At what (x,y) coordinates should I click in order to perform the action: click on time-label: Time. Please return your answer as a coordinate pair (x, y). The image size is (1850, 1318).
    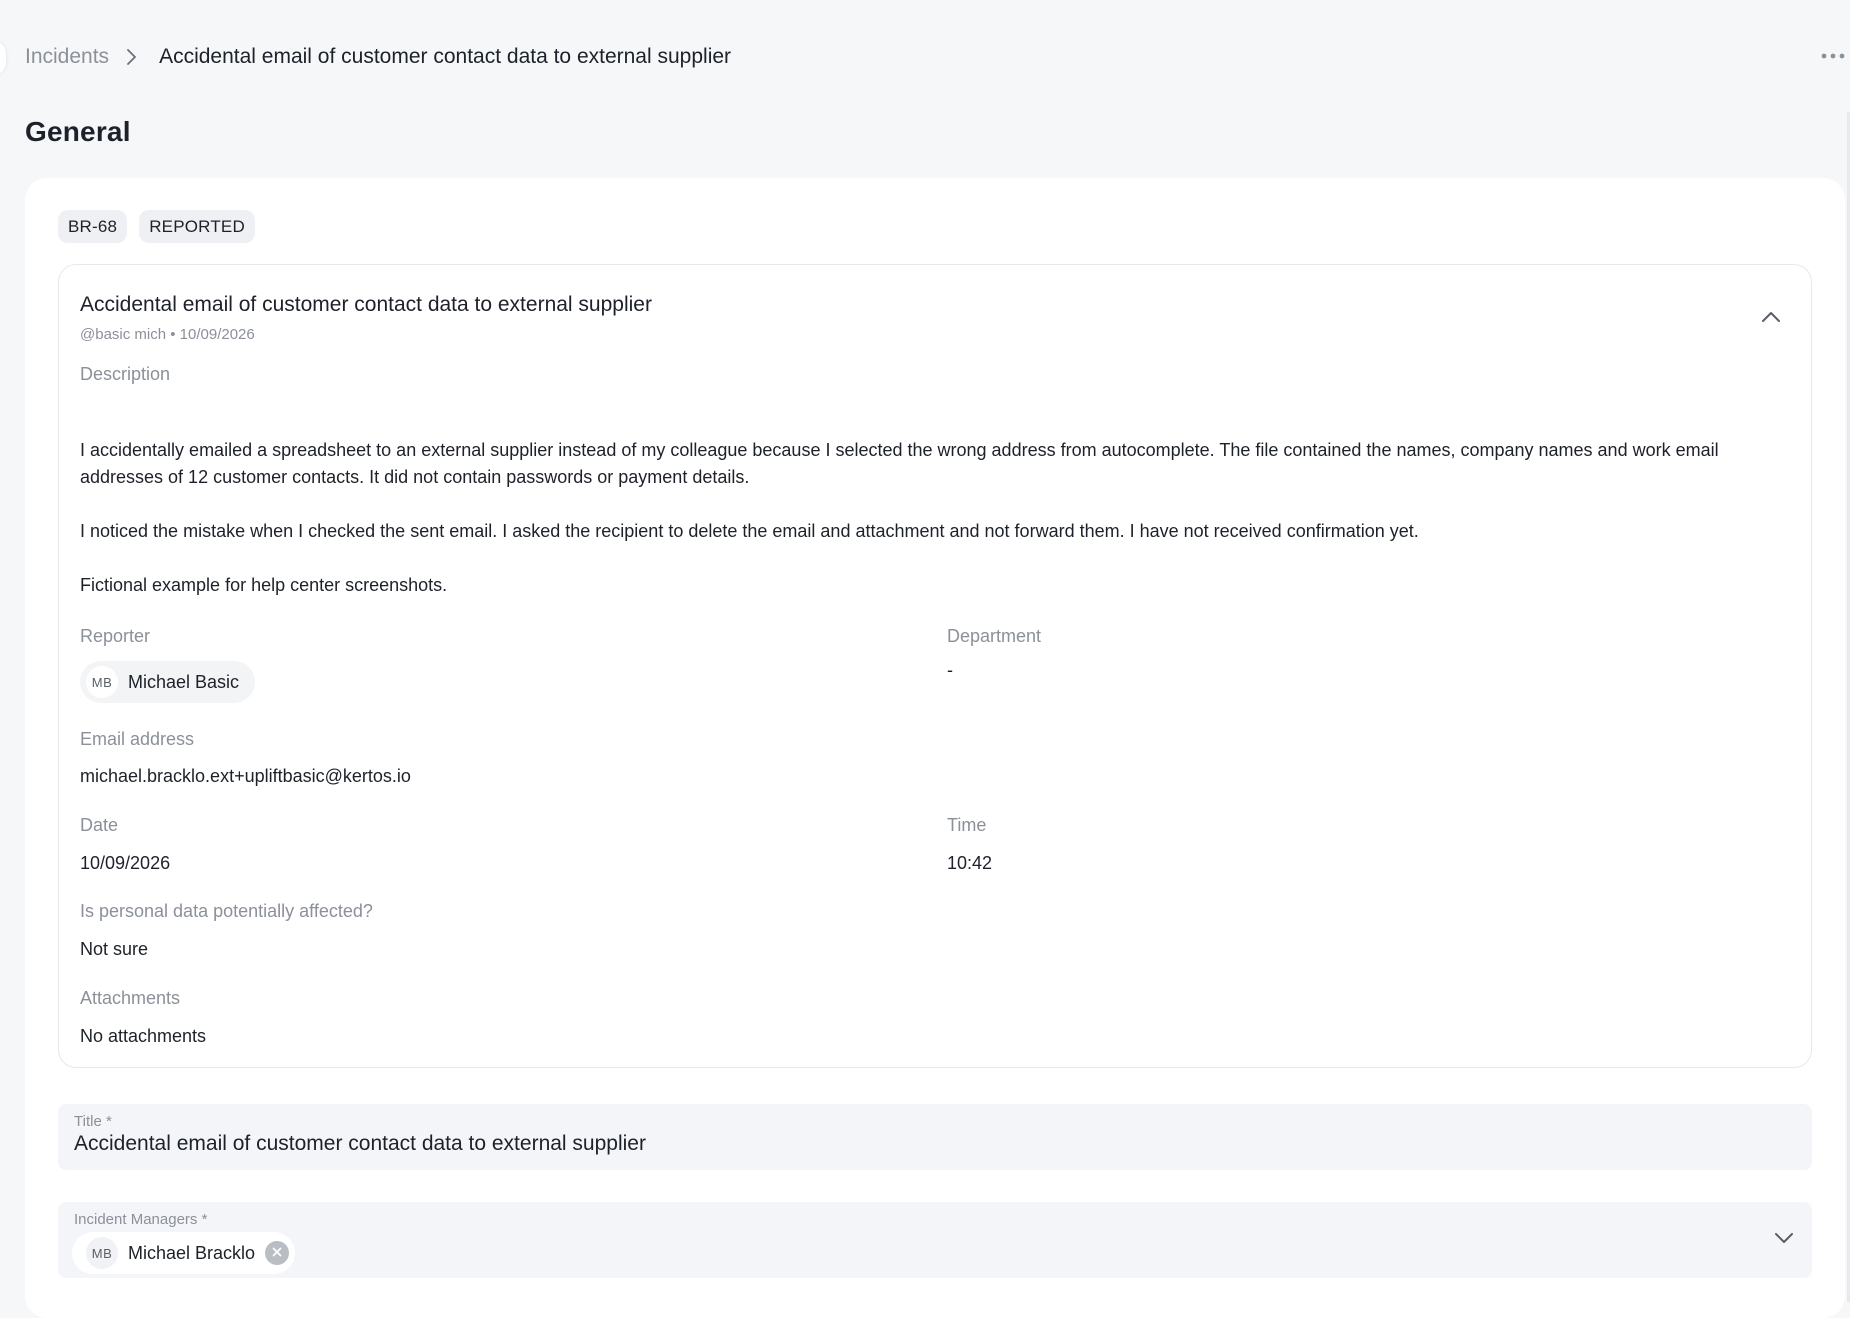
    Looking at the image, I should click on (967, 825).